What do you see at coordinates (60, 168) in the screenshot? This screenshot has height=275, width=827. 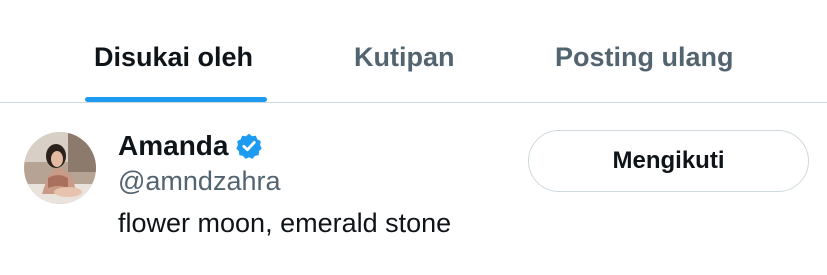 I see `avatar` at bounding box center [60, 168].